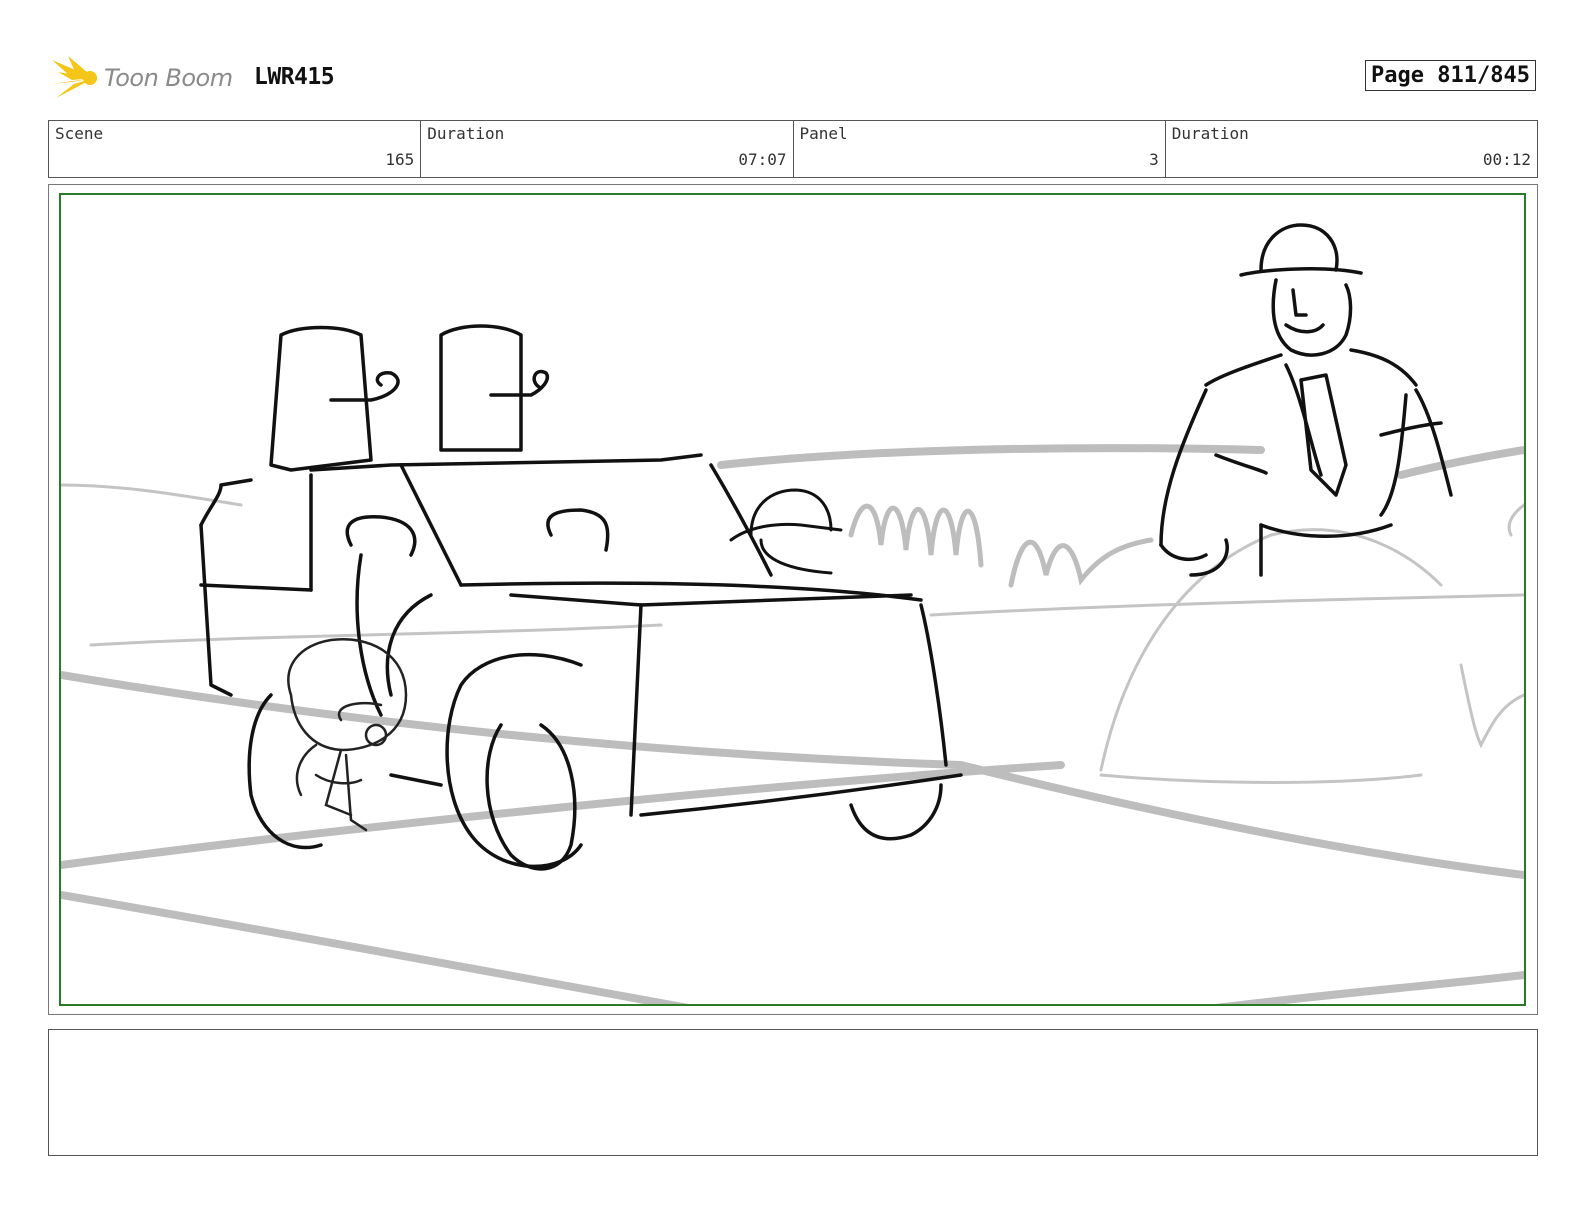 The width and height of the screenshot is (1584, 1224). I want to click on scene-duration-cell: Duration 07:07, so click(607, 149).